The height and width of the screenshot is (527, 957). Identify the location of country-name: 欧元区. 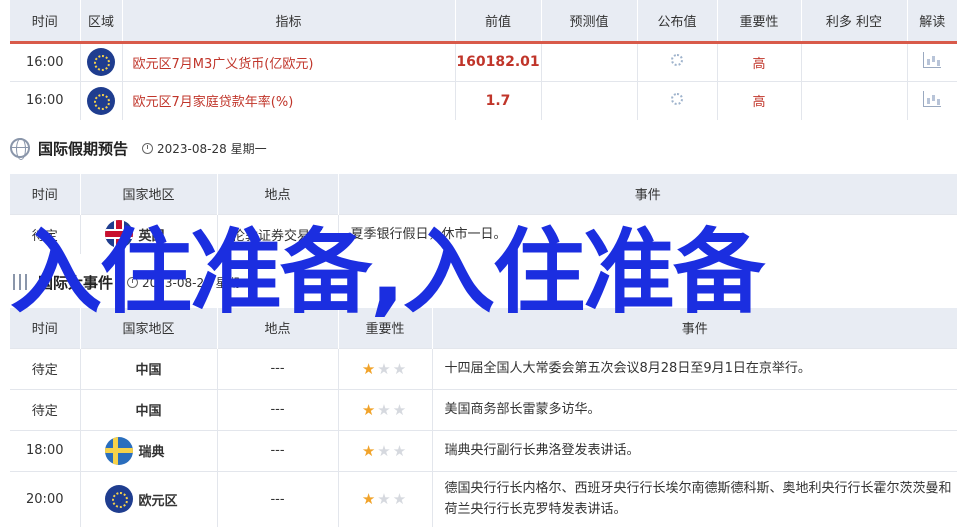
(158, 501).